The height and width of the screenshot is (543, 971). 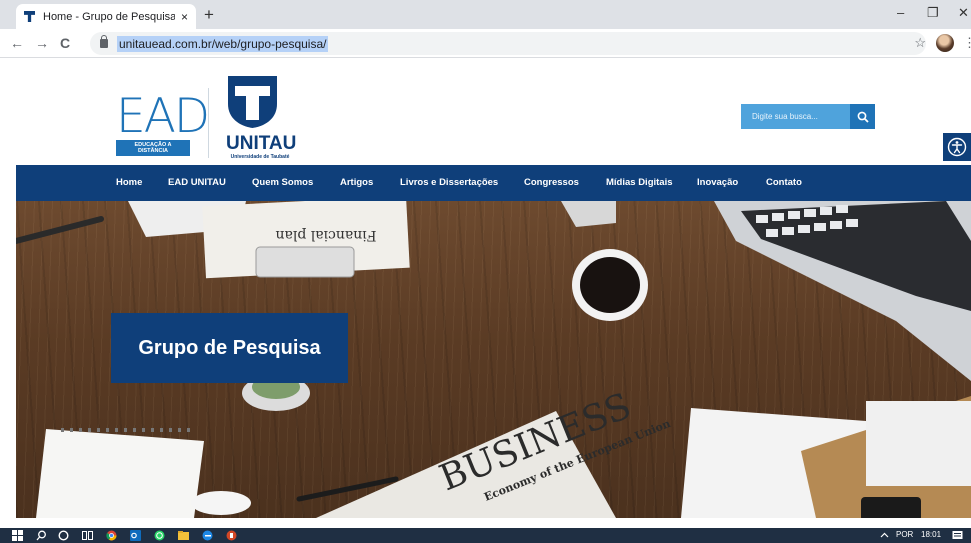 What do you see at coordinates (920, 43) in the screenshot?
I see `bookmark-star-icon: ☆` at bounding box center [920, 43].